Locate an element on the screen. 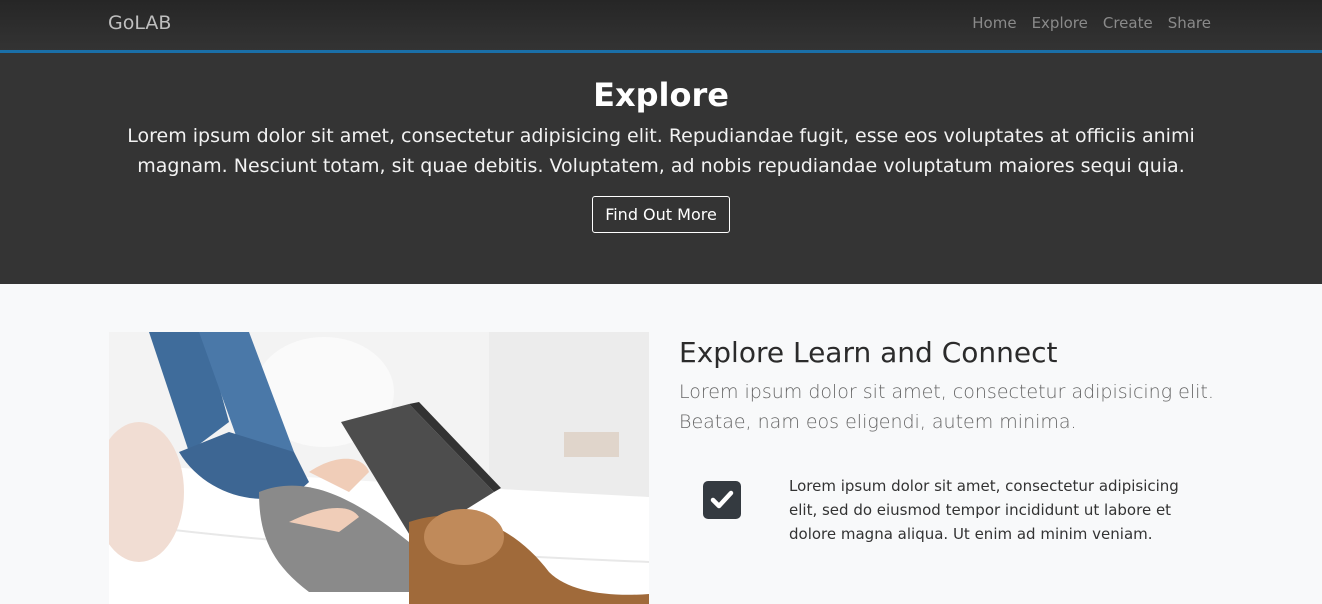 Image resolution: width=1322 pixels, height=604 pixels. check-square-icon is located at coordinates (722, 500).